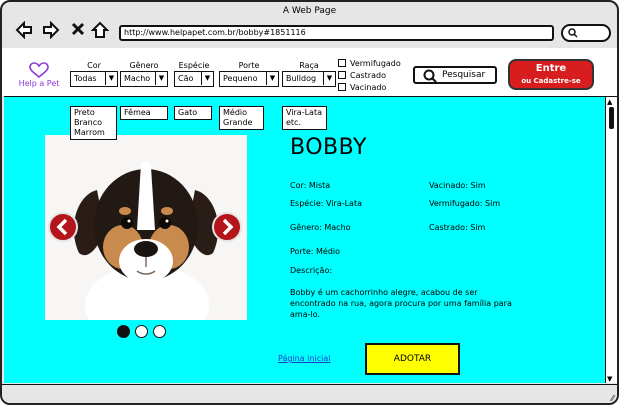 The width and height of the screenshot is (619, 405). I want to click on checkbox-castrado: Castrado, so click(369, 76).